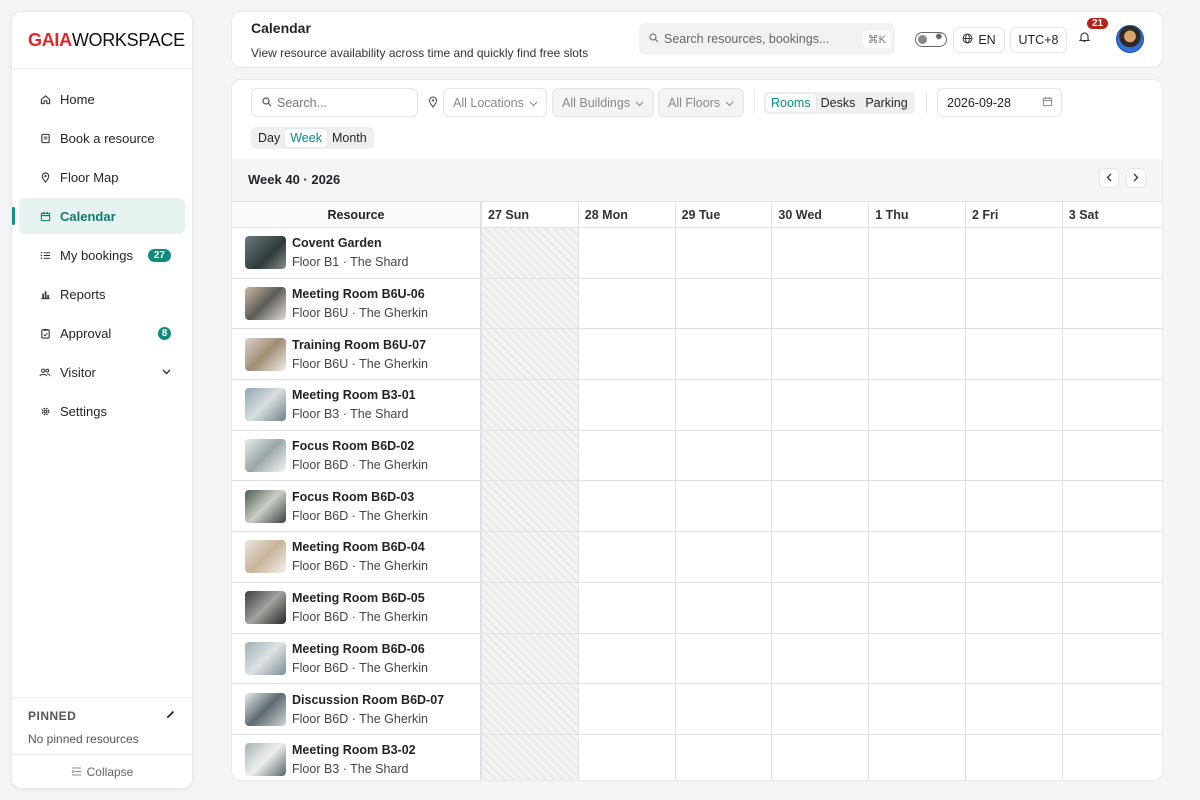  What do you see at coordinates (357, 405) in the screenshot?
I see `resource-cell: Meeting Room B3-01 Floor B3 · The Shard` at bounding box center [357, 405].